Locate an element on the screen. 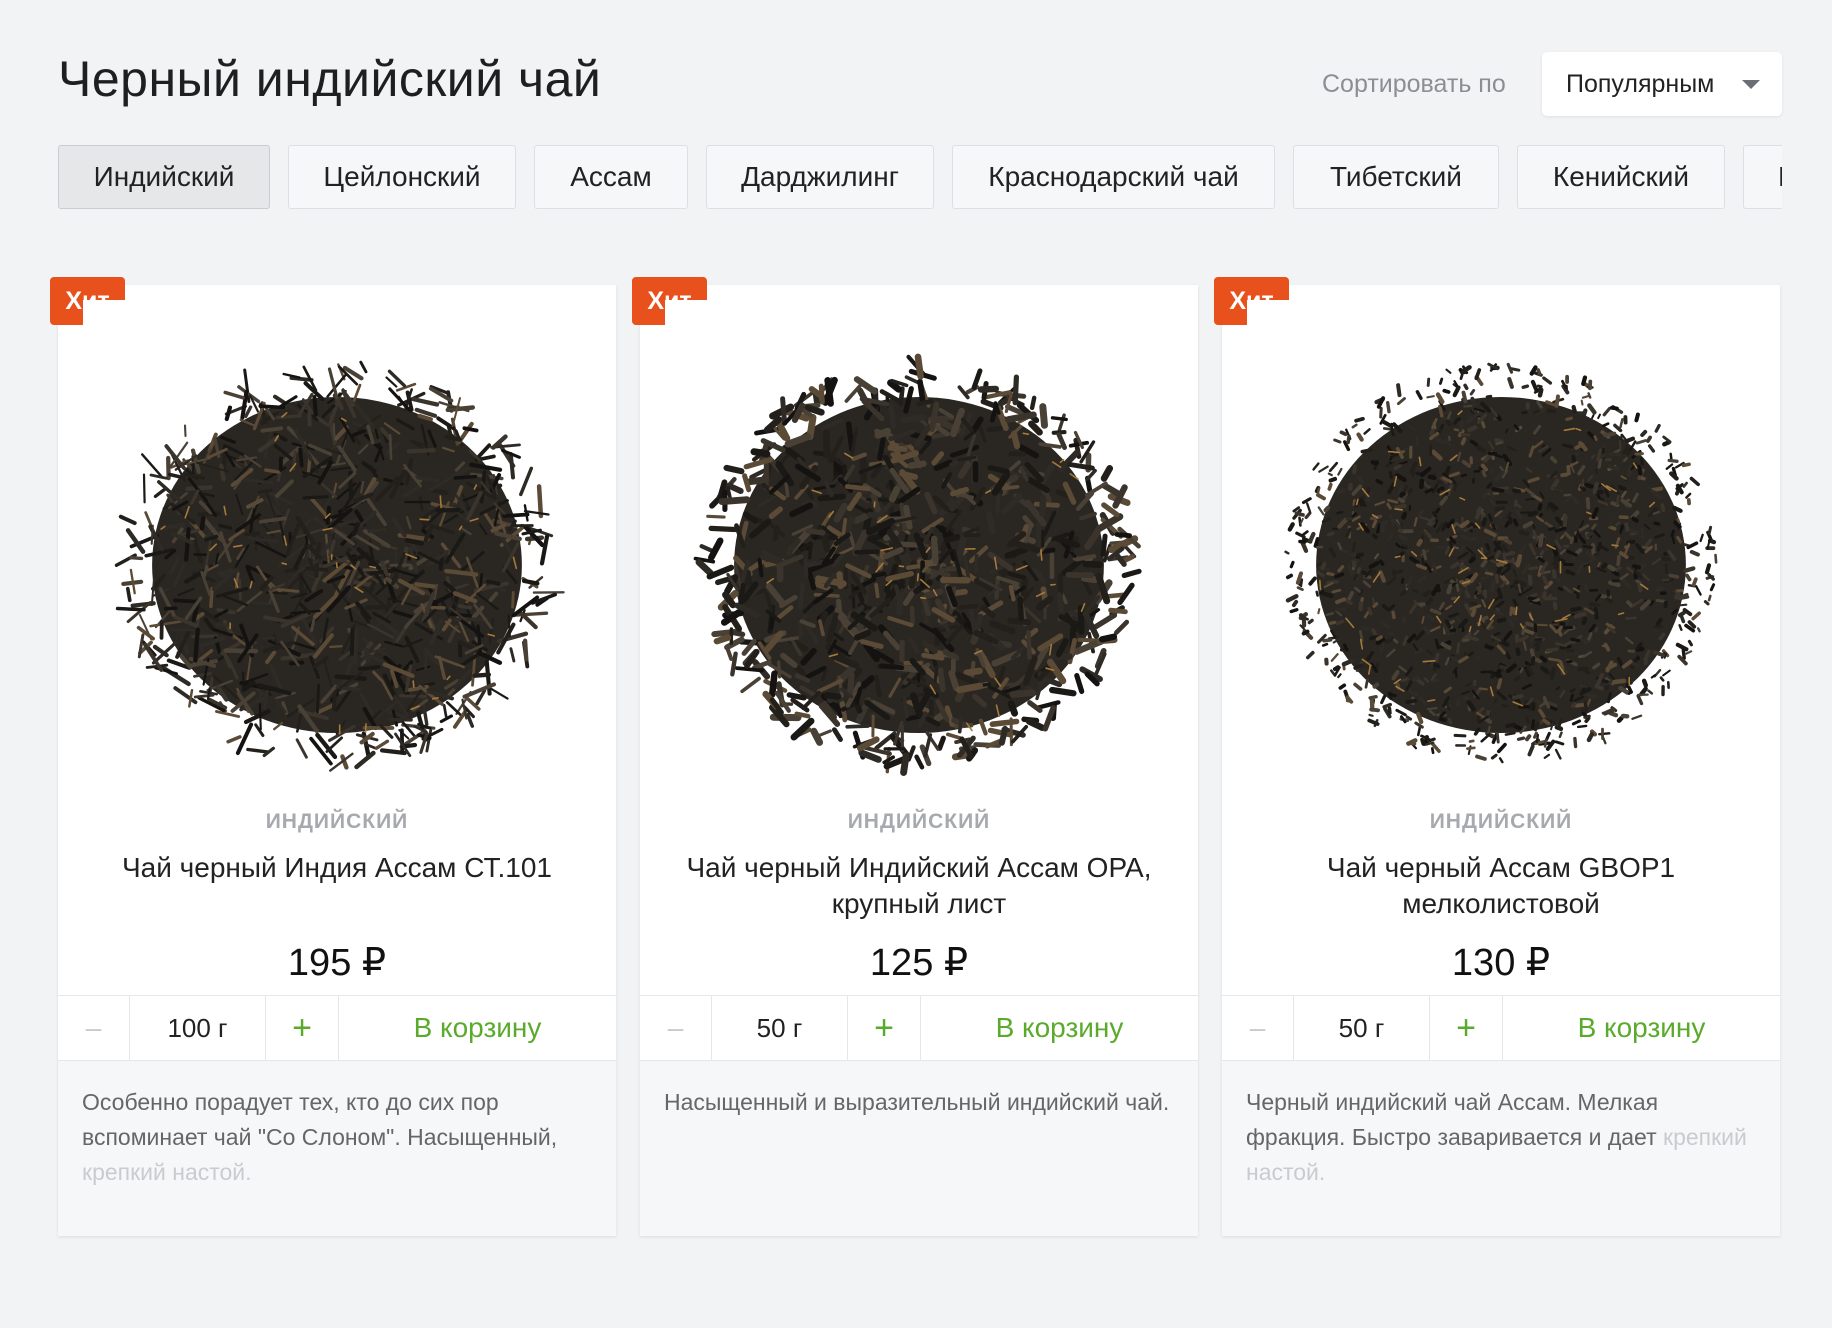  tab-kenyan: Кенийский is located at coordinates (1621, 177).